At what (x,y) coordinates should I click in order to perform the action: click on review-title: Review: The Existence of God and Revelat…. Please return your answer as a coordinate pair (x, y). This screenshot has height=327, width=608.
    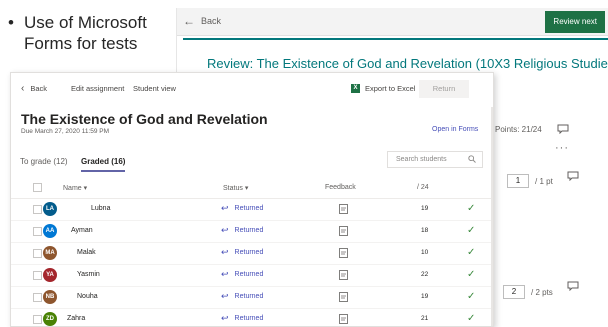
    Looking at the image, I should click on (407, 63).